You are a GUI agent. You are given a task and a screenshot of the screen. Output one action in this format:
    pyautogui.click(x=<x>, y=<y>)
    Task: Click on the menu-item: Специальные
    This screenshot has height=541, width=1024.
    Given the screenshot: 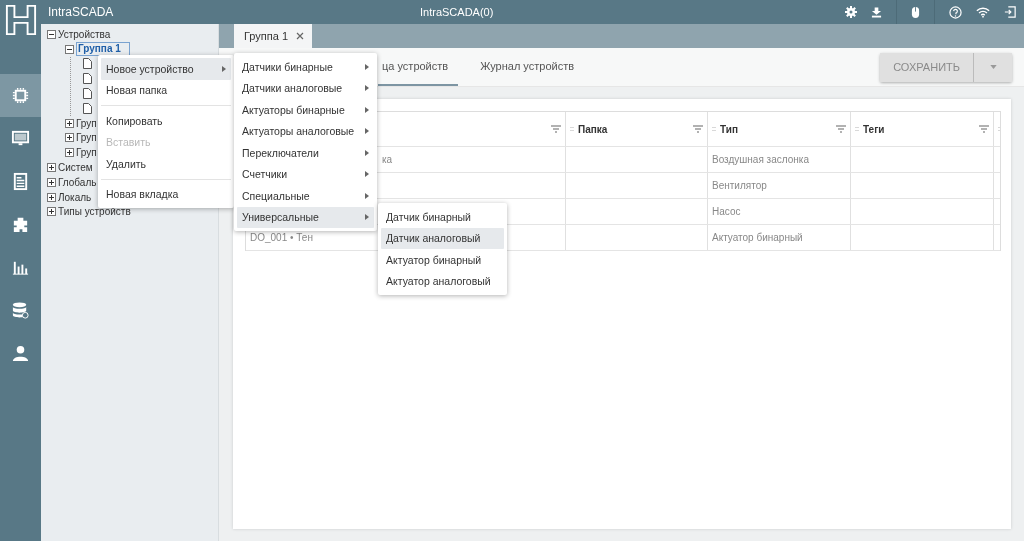 What is the action you would take?
    pyautogui.click(x=305, y=196)
    